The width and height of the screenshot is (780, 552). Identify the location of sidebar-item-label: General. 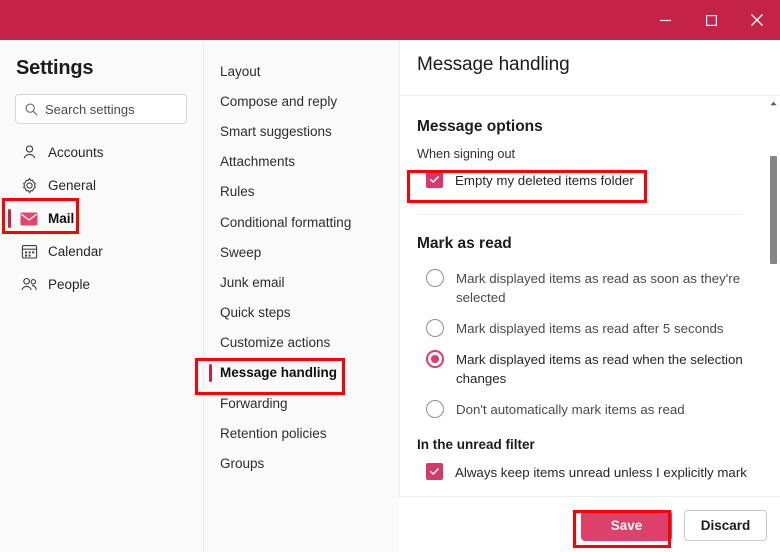
(72, 185).